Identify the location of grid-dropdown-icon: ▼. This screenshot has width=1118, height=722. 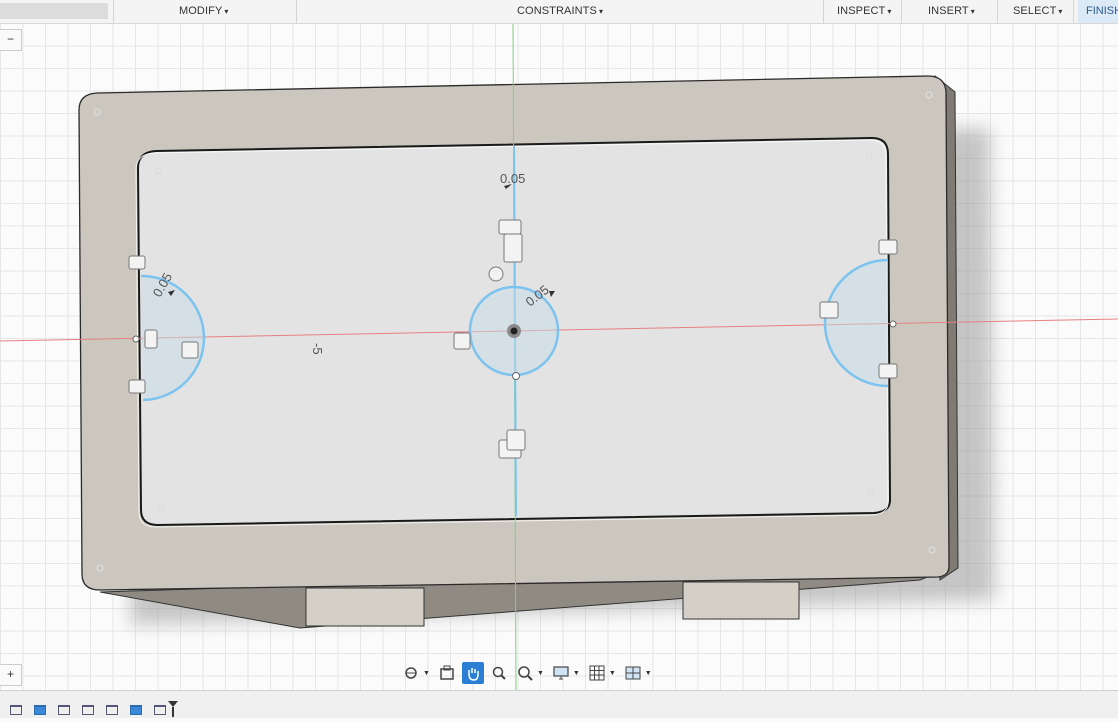
(612, 673).